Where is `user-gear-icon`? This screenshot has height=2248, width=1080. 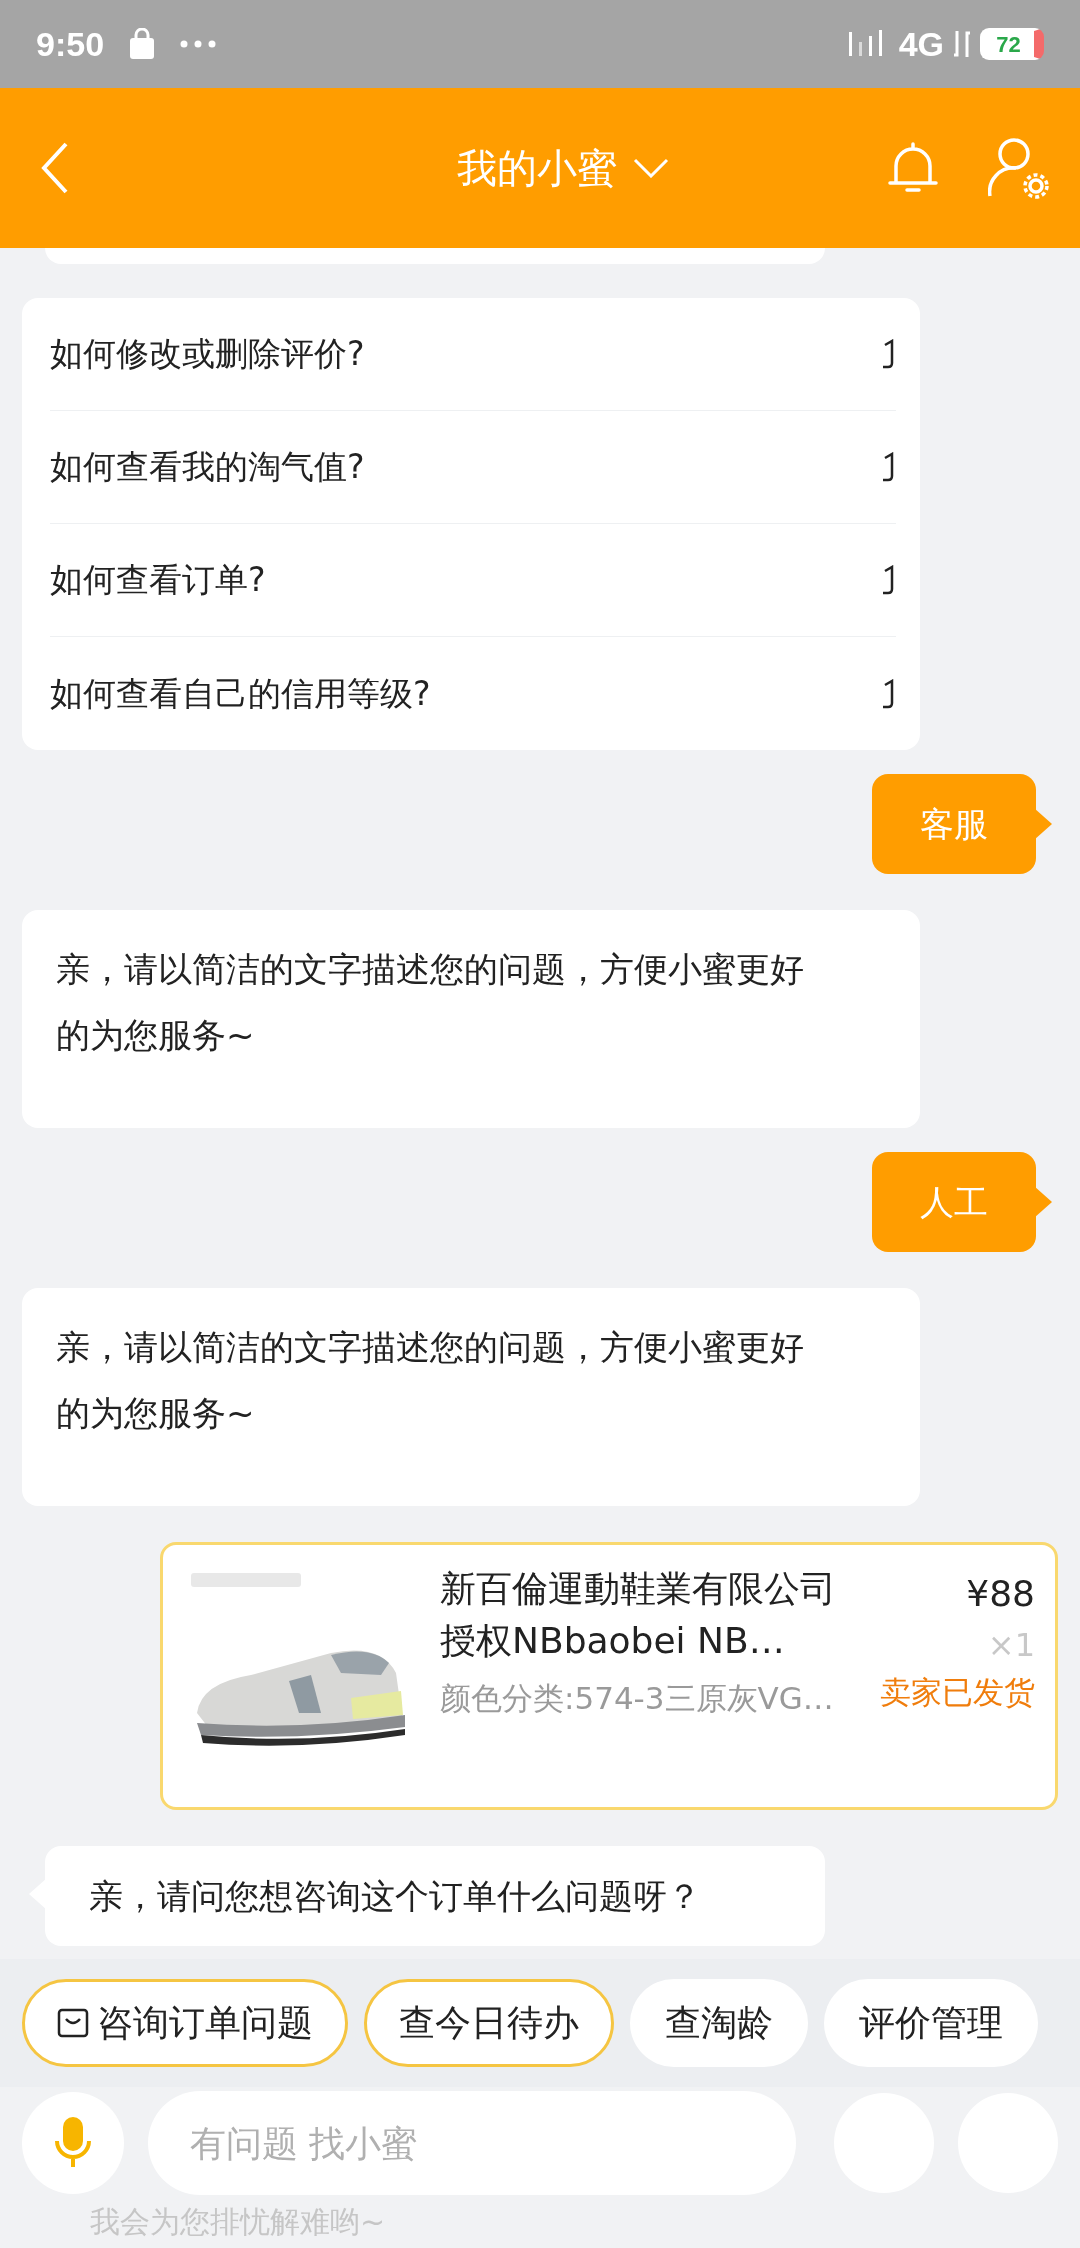
user-gear-icon is located at coordinates (1019, 168).